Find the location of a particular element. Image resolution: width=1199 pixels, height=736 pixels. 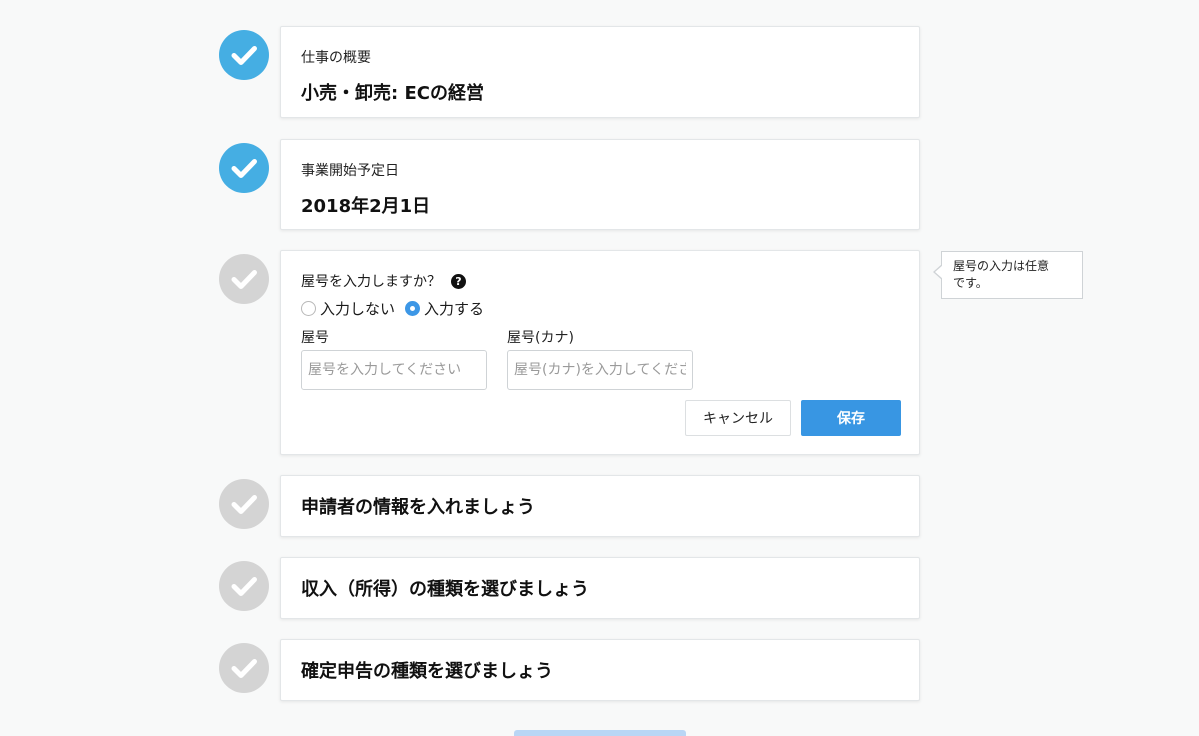

step-5-check-icon is located at coordinates (244, 586).